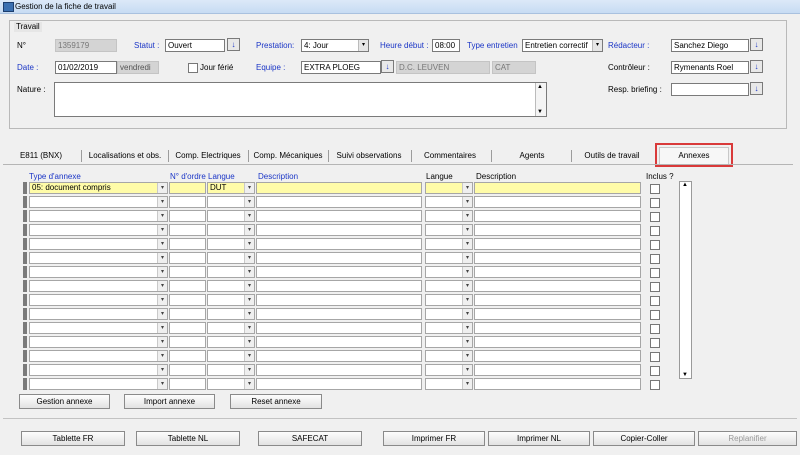 This screenshot has width=800, height=455. Describe the element at coordinates (540, 99) in the screenshot. I see `nature-scrollbar: ▲ ▼` at that location.